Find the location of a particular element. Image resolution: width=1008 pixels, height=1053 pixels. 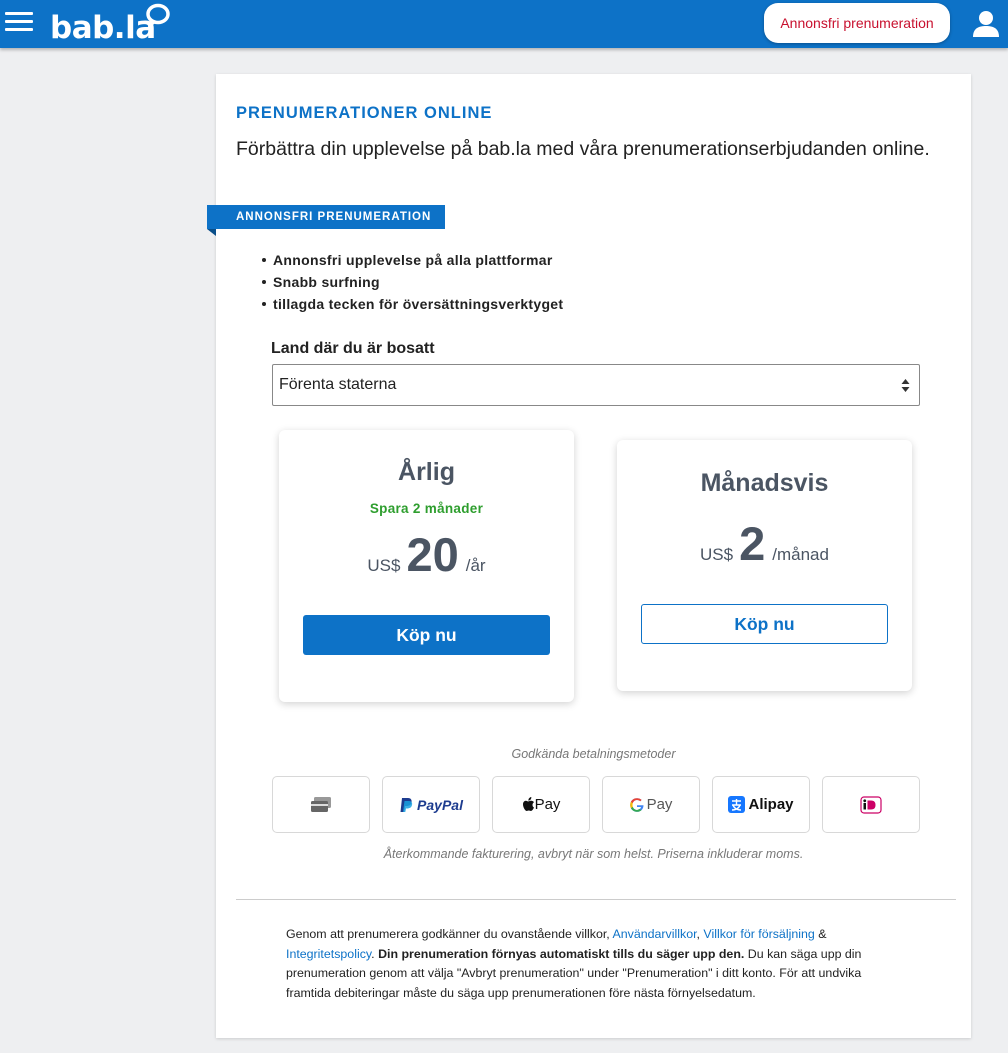

ad-free-ribbon: ANNONSFRI PRENUMERATION is located at coordinates (326, 217).